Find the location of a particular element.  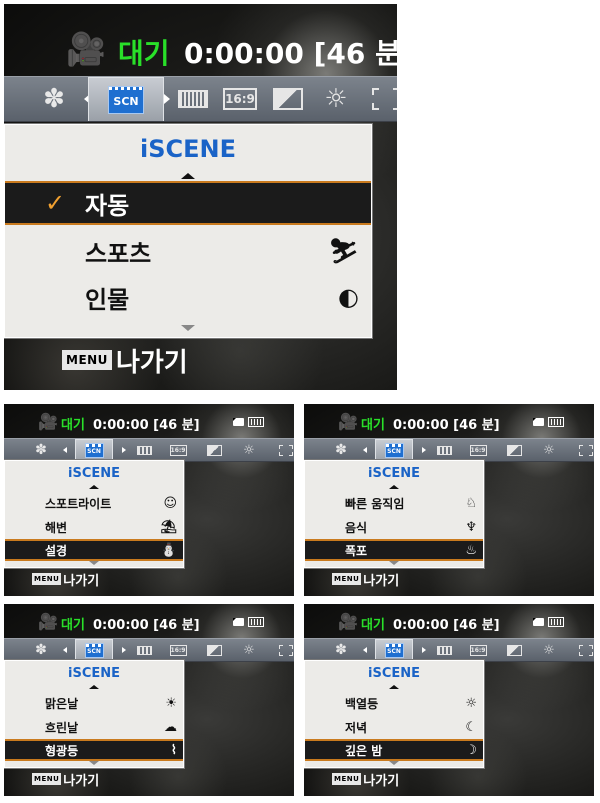

scene-option: 빠른 움직임 ♘ is located at coordinates (394, 503).